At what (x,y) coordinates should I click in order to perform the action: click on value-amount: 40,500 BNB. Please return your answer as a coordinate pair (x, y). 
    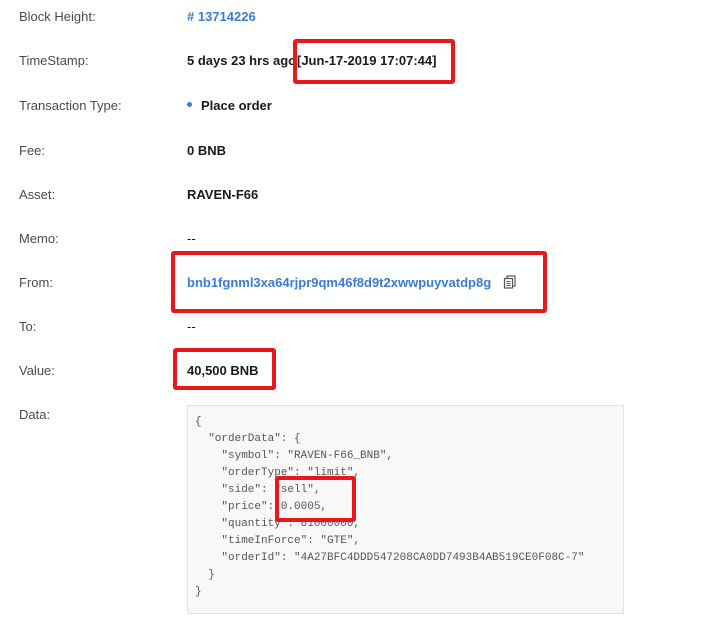
    Looking at the image, I should click on (223, 370).